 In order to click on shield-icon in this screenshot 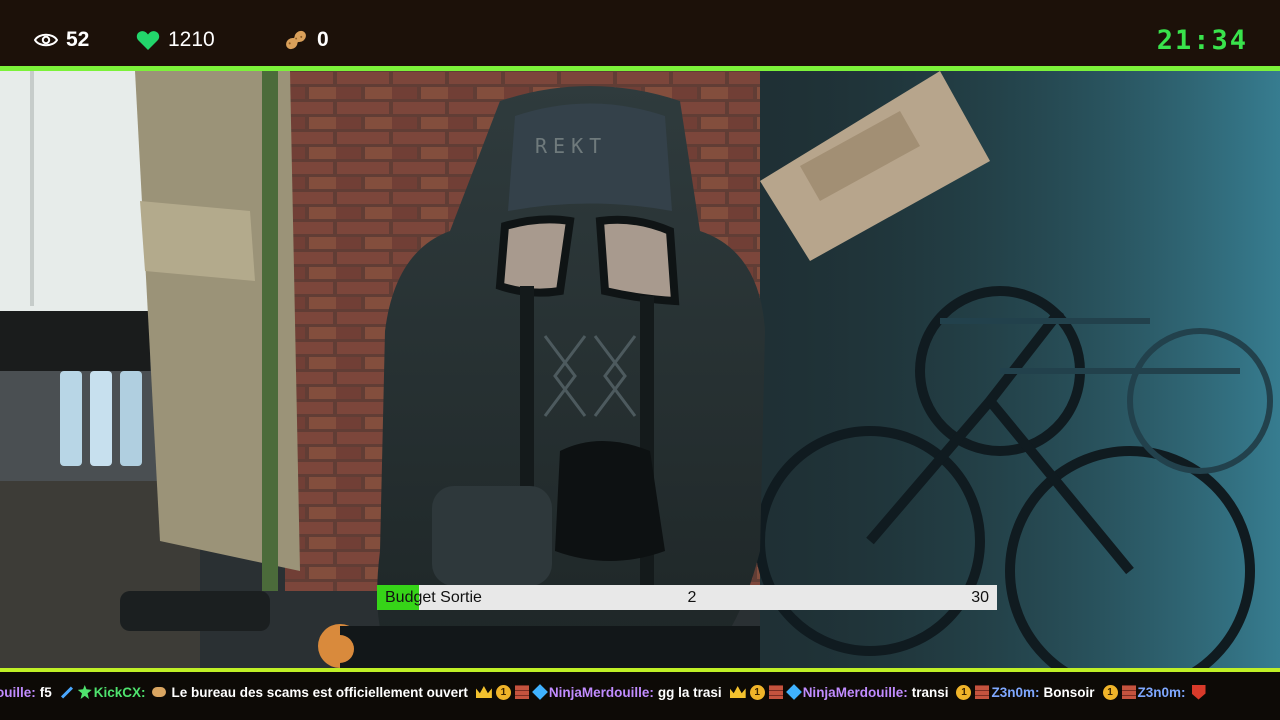, I will do `click(1198, 692)`.